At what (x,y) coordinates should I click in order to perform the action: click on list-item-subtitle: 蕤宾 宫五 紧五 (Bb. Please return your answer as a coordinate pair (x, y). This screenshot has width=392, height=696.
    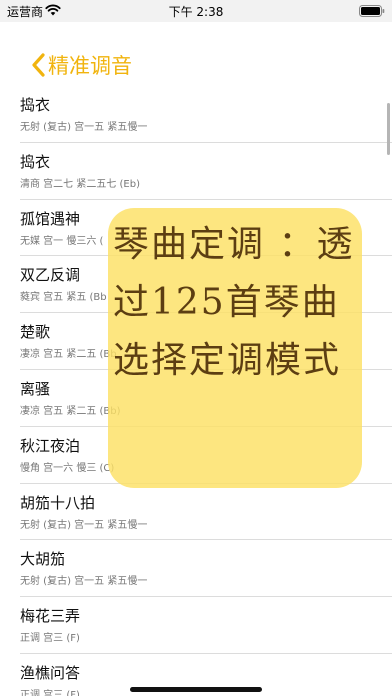
    Looking at the image, I should click on (63, 298).